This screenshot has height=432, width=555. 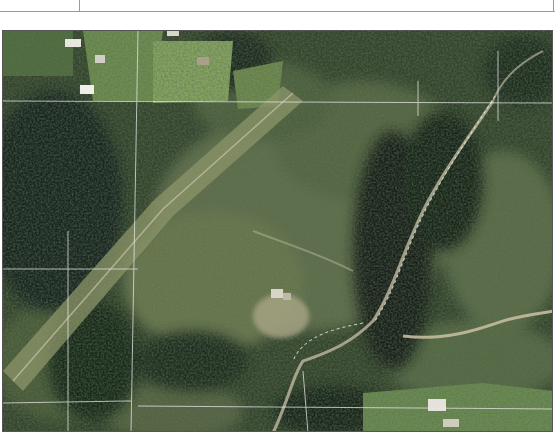 I want to click on title-bar-caption, so click(x=317, y=5).